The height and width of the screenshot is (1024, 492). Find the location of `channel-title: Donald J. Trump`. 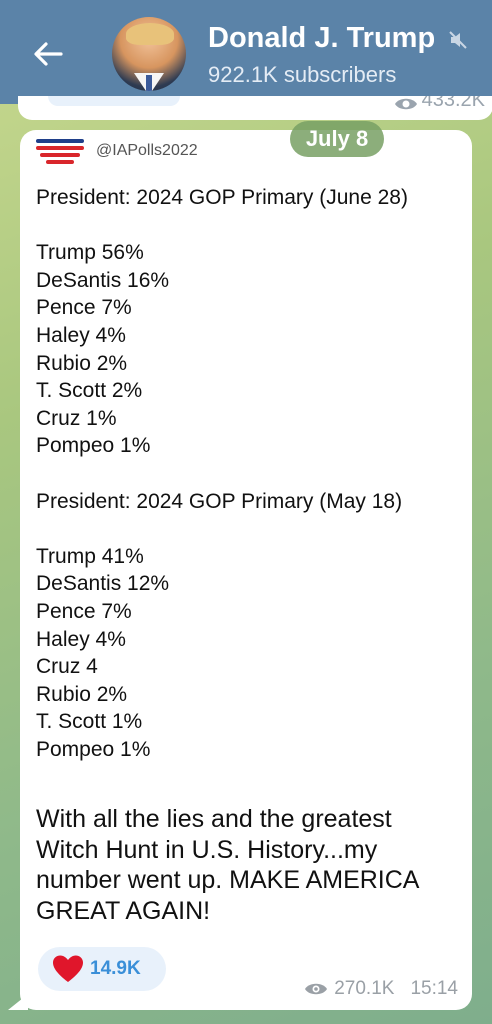

channel-title: Donald J. Trump is located at coordinates (321, 38).